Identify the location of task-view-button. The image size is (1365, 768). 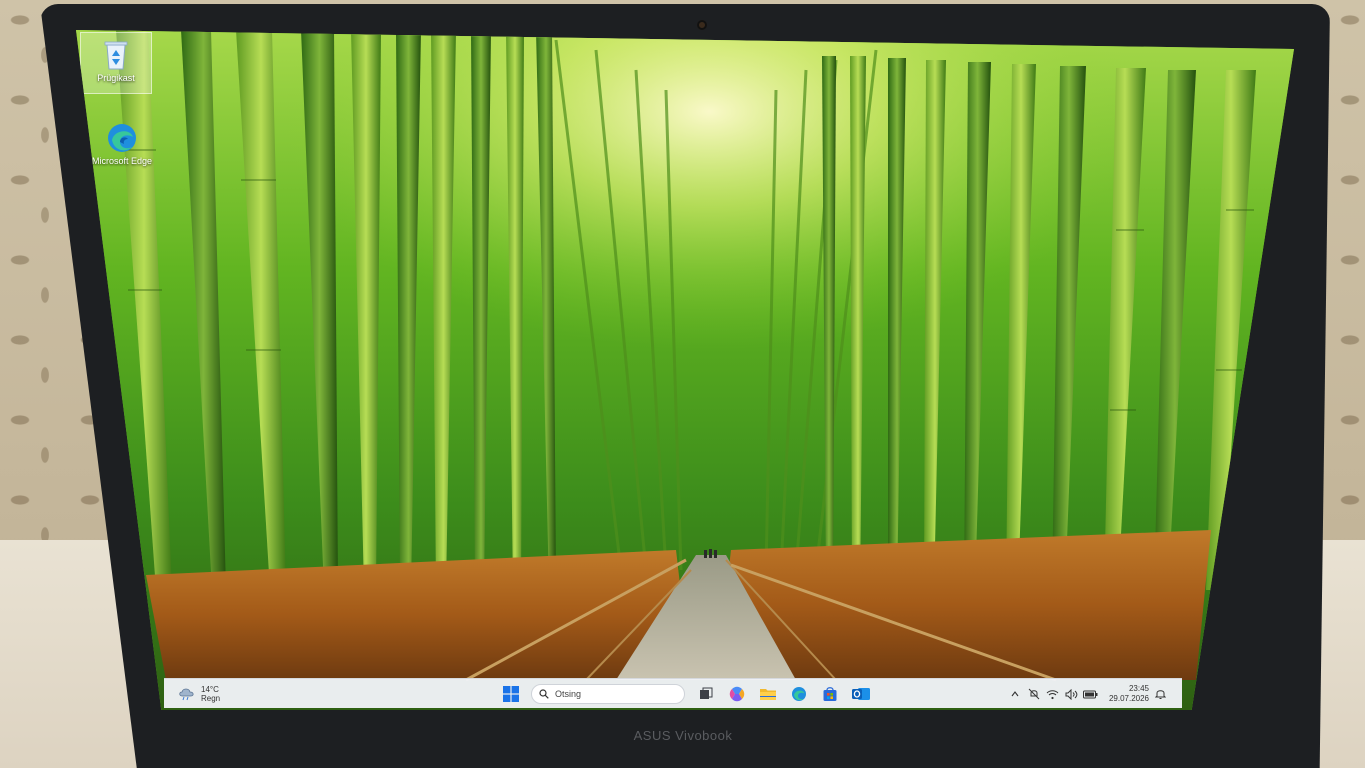
(706, 694).